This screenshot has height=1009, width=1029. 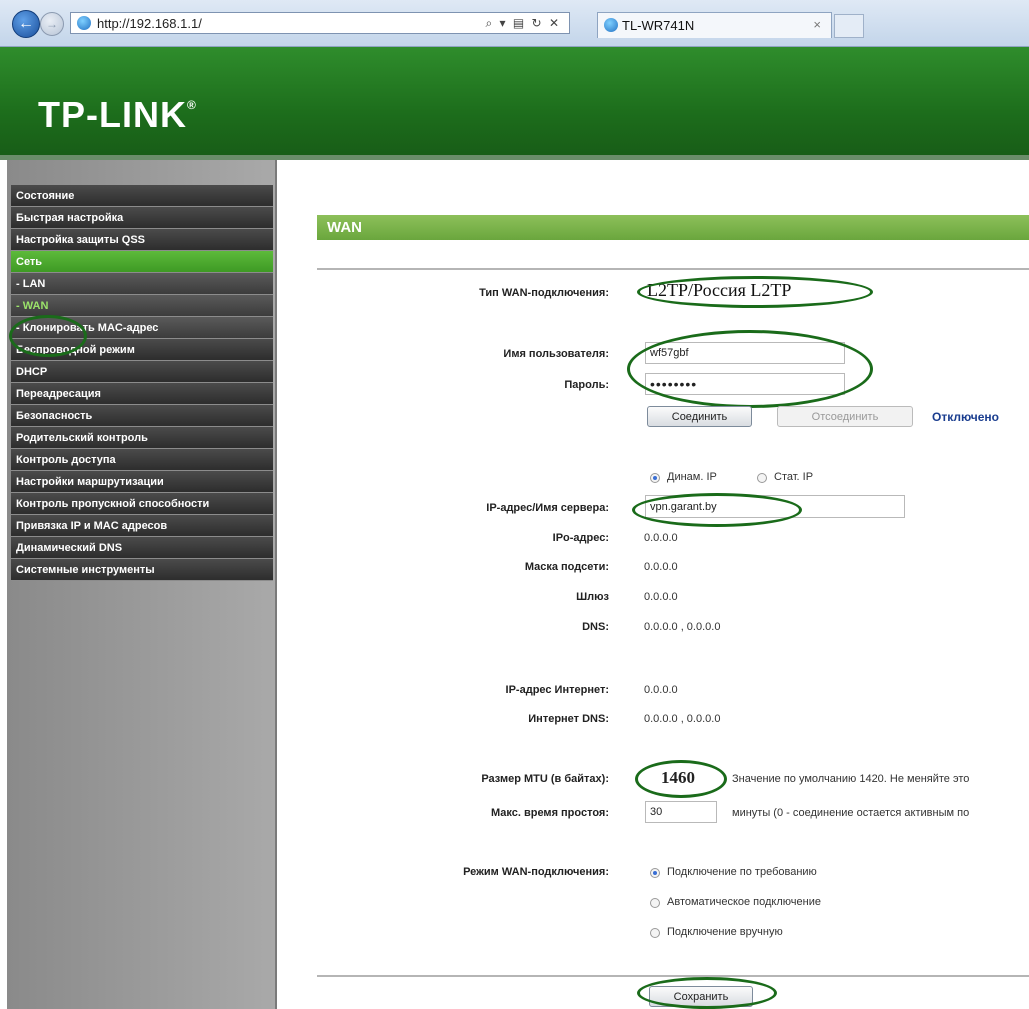 I want to click on dynamic-ip-label: Динам. IP, so click(x=692, y=477).